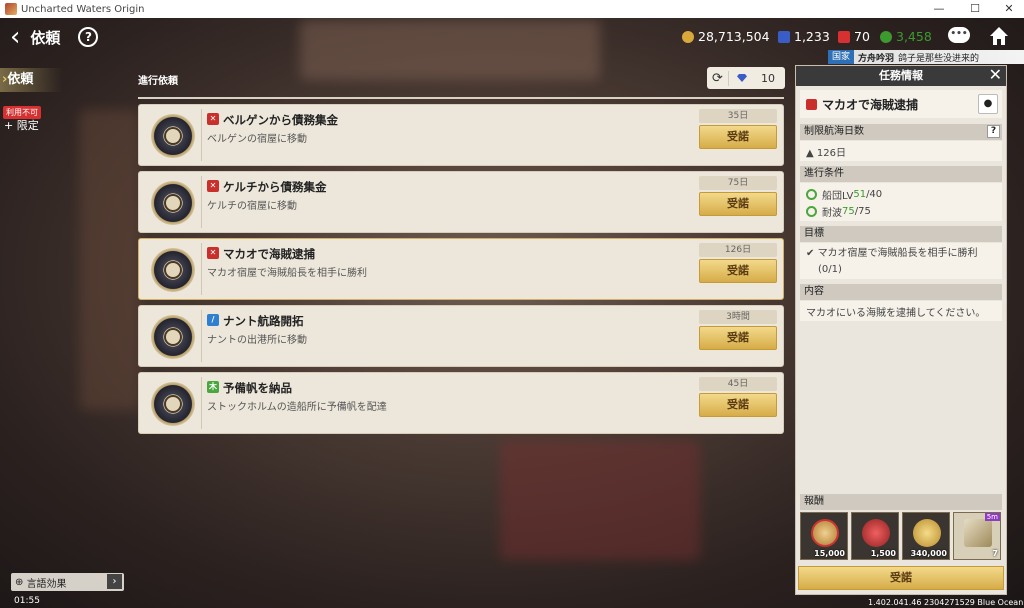 Image resolution: width=1024 pixels, height=608 pixels. I want to click on quest-row: ✕ ケルチから債務集金ケルチの宿屋に移動 75日受諾, so click(461, 202).